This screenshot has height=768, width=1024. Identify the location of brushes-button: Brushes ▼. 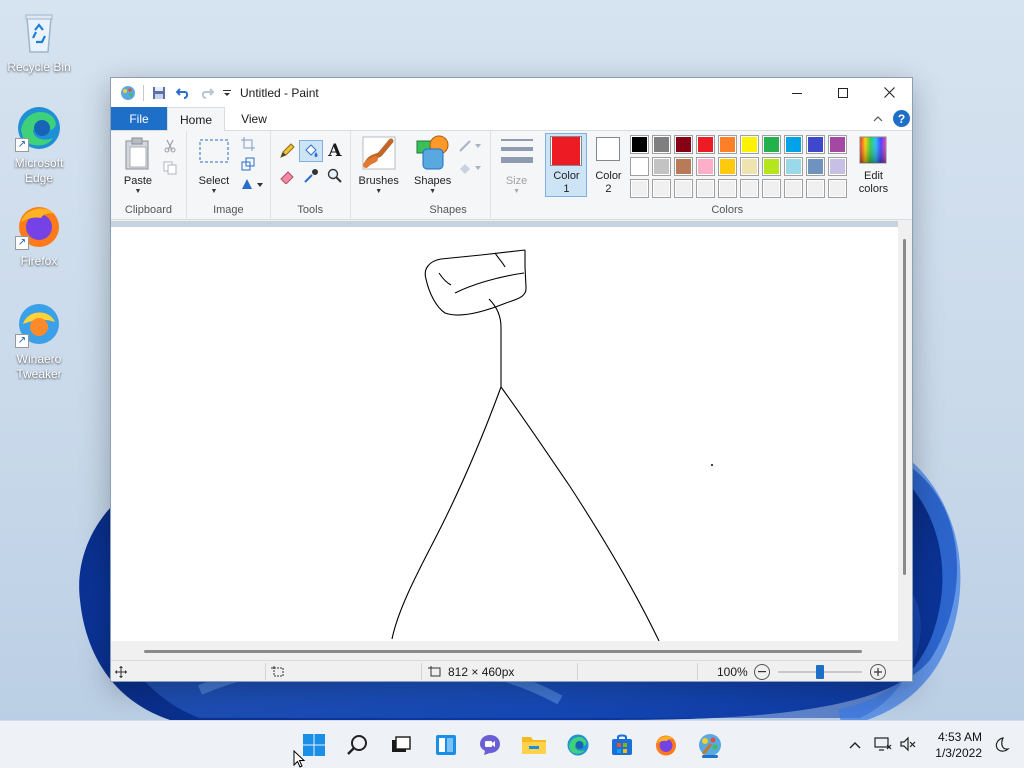
(379, 165).